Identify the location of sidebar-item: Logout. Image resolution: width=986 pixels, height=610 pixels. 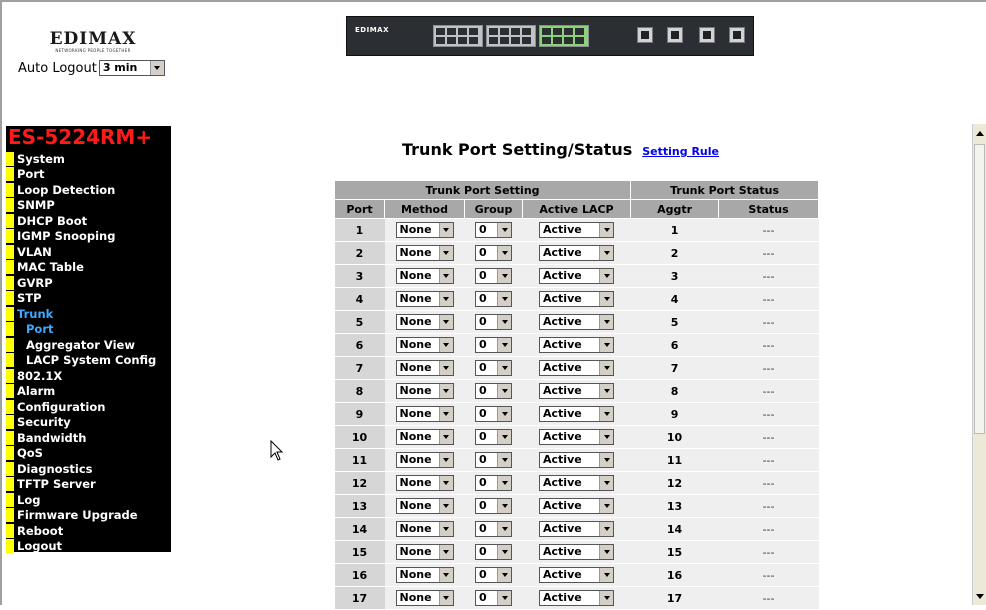
(88, 547).